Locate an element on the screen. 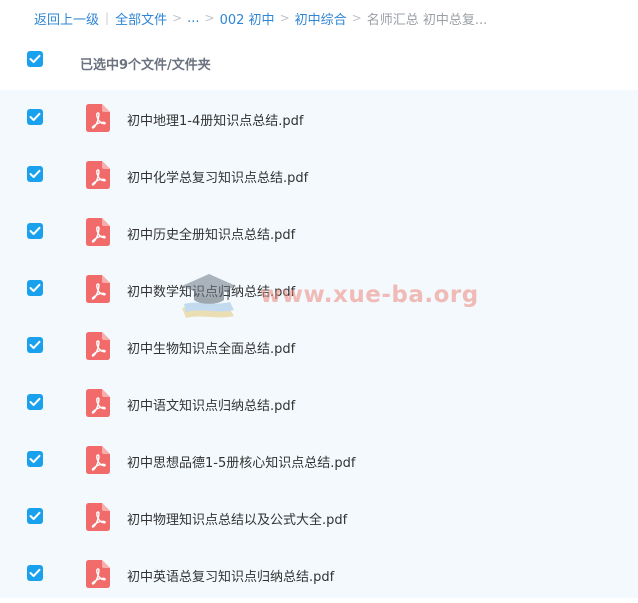  selection-header: 已选中9个文件/文件夹 is located at coordinates (319, 63).